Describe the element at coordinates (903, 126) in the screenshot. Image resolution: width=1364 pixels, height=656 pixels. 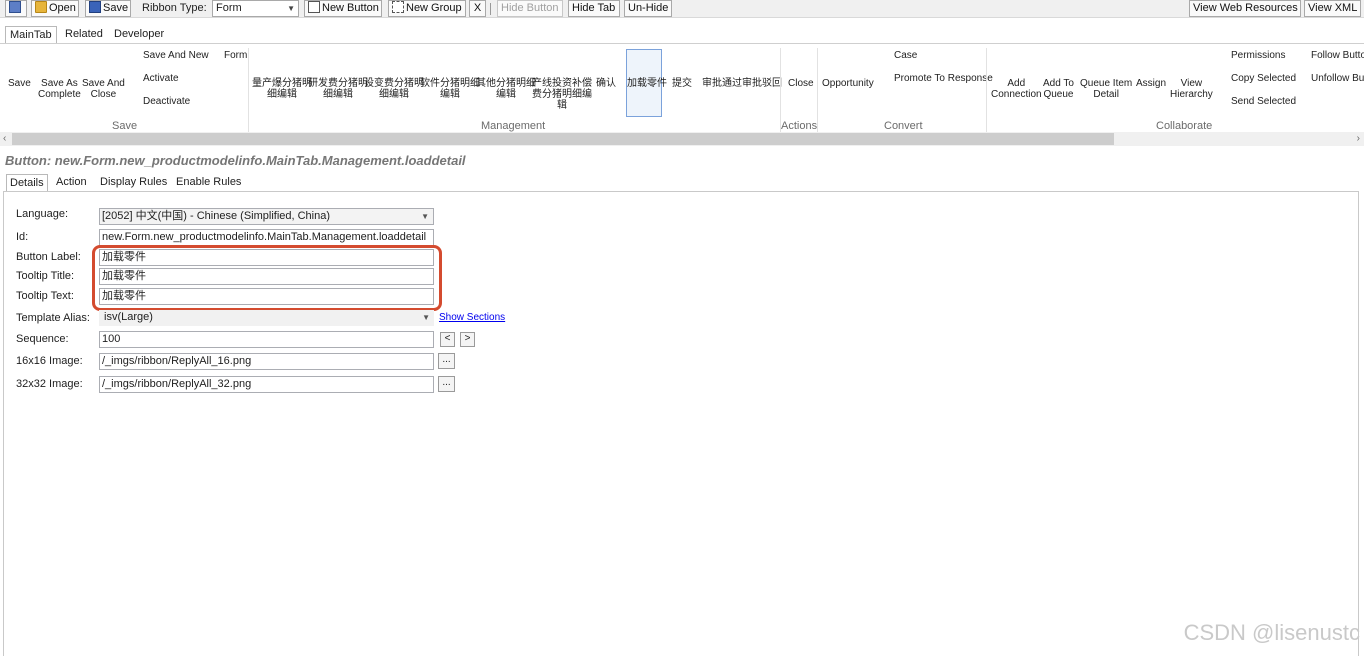
I see `group-label-convert: Convert` at that location.